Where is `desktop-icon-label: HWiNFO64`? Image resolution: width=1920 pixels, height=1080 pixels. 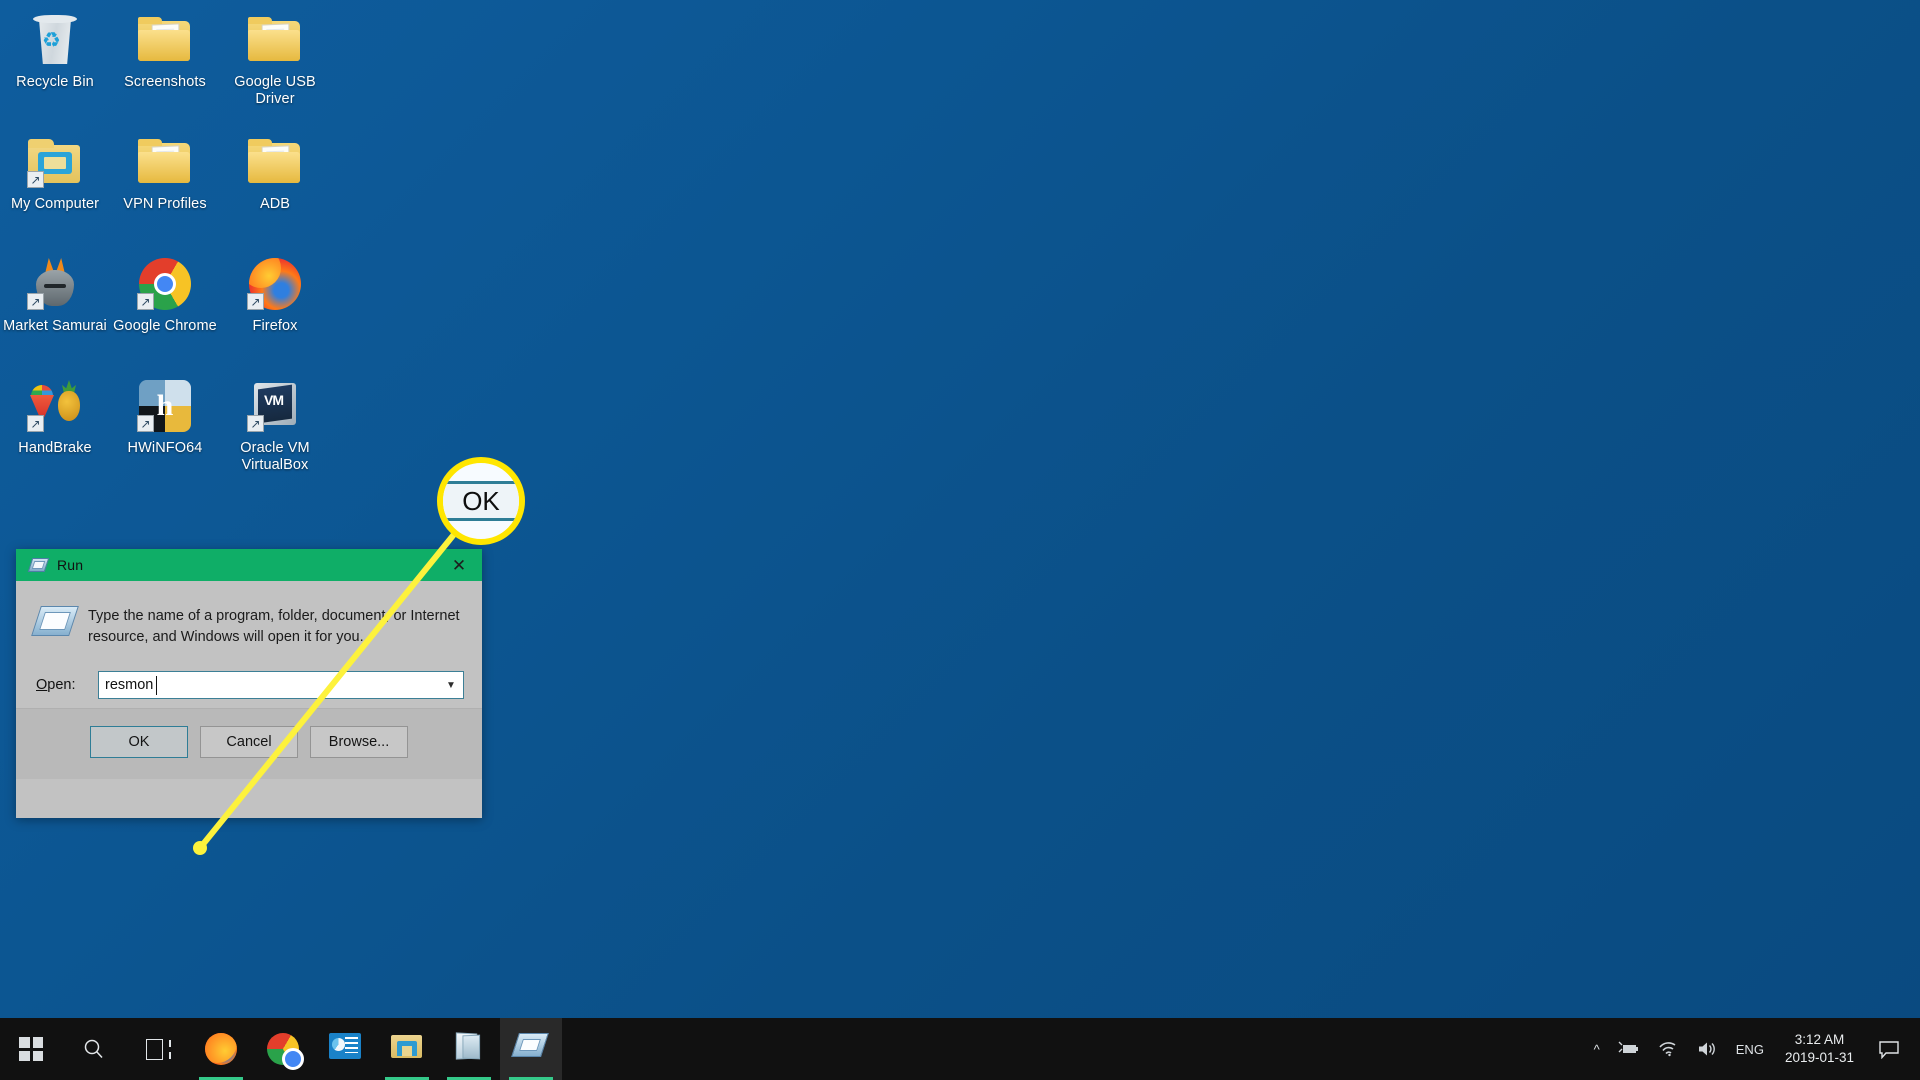
desktop-icon-label: HWiNFO64 is located at coordinates (165, 448).